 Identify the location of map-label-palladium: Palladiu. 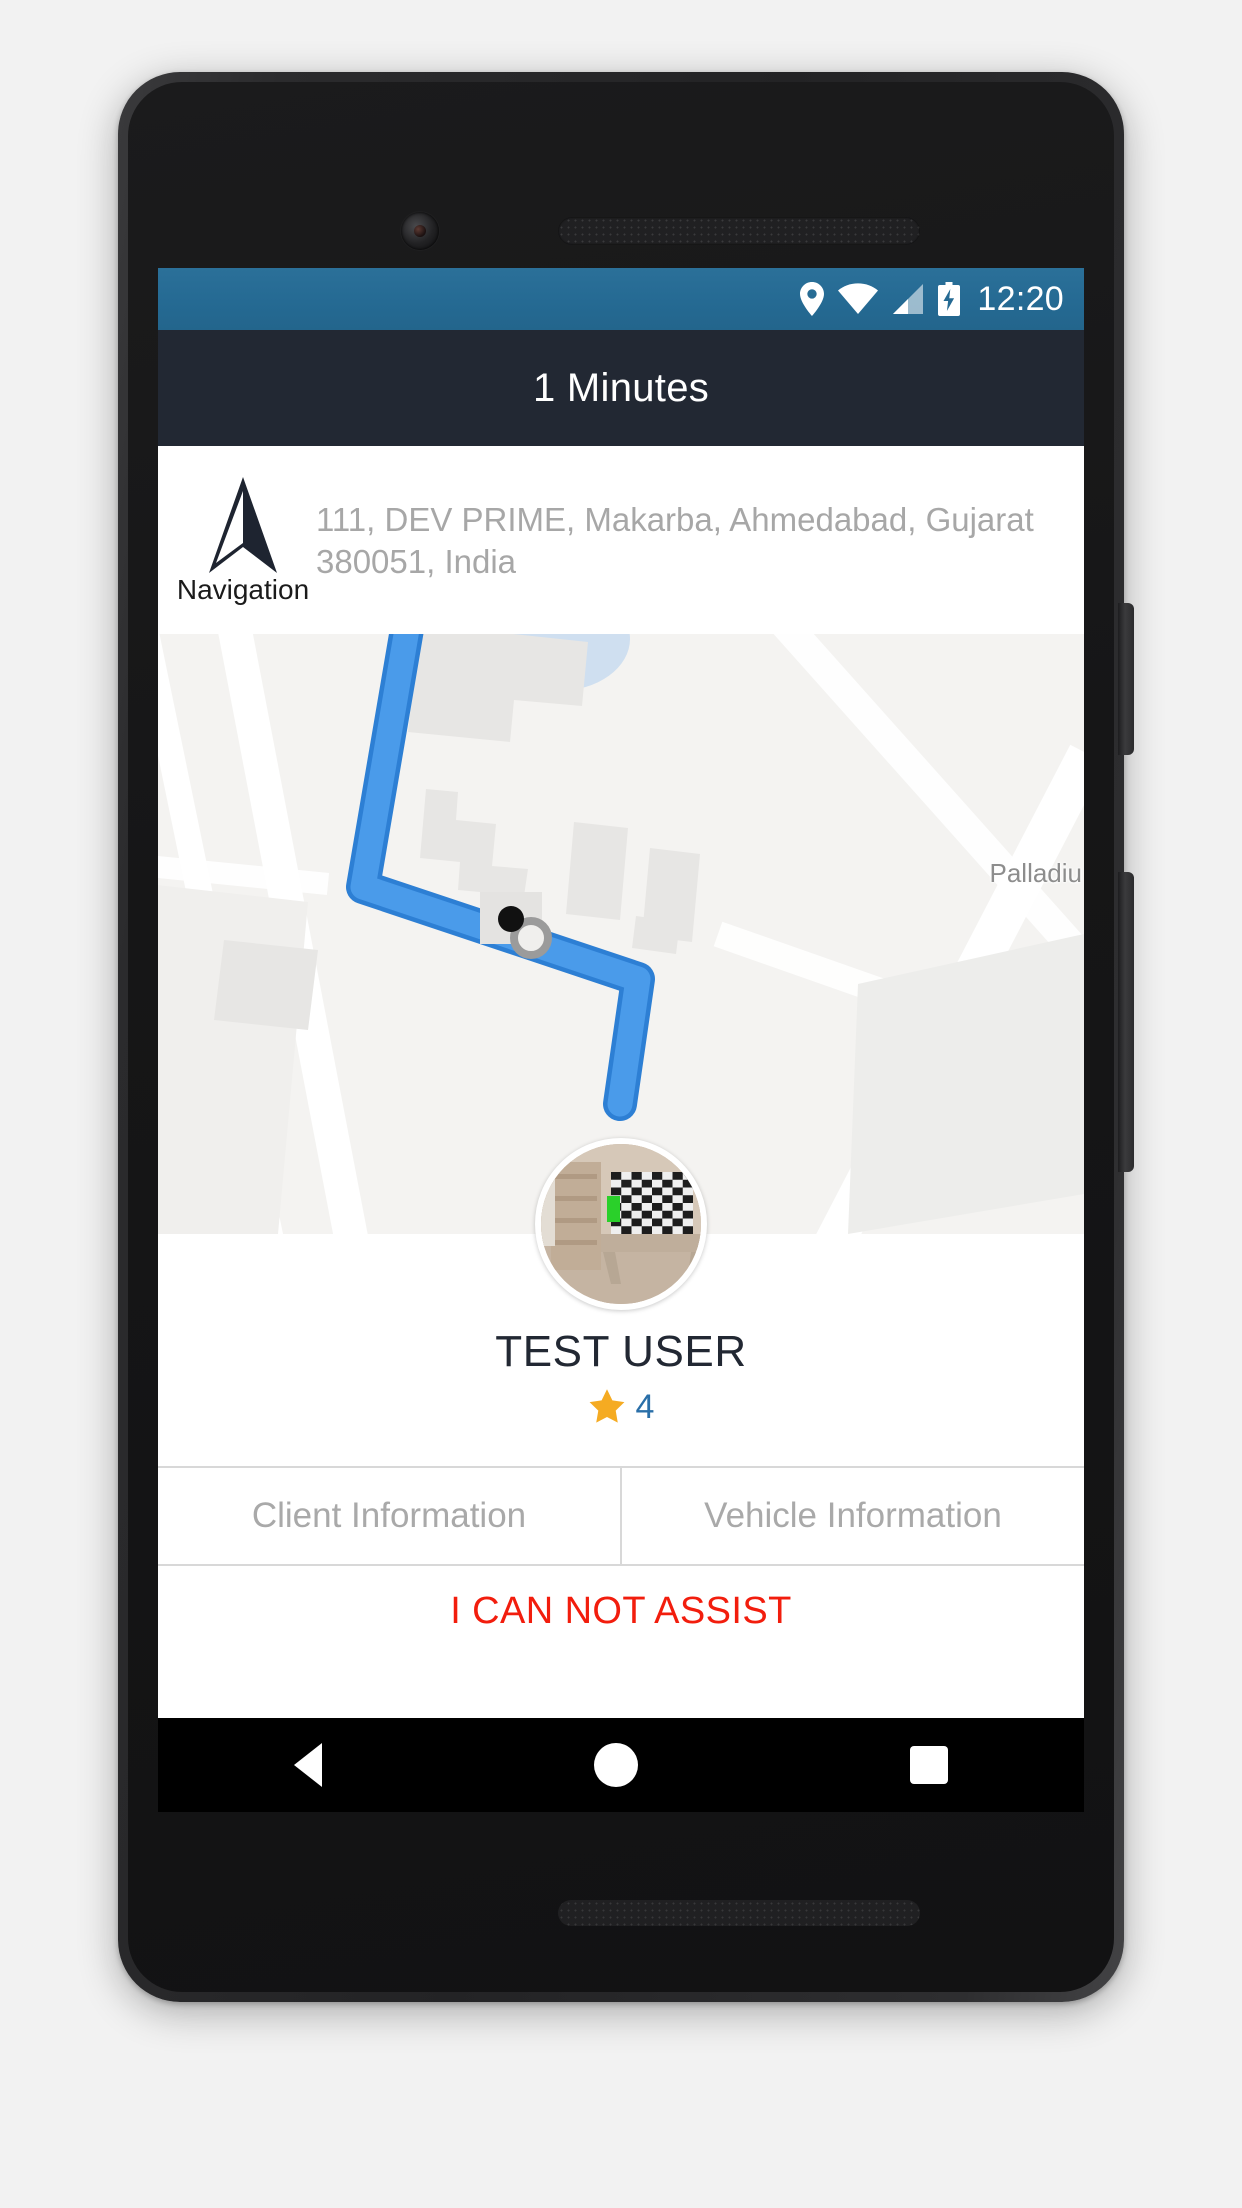
(1035, 873).